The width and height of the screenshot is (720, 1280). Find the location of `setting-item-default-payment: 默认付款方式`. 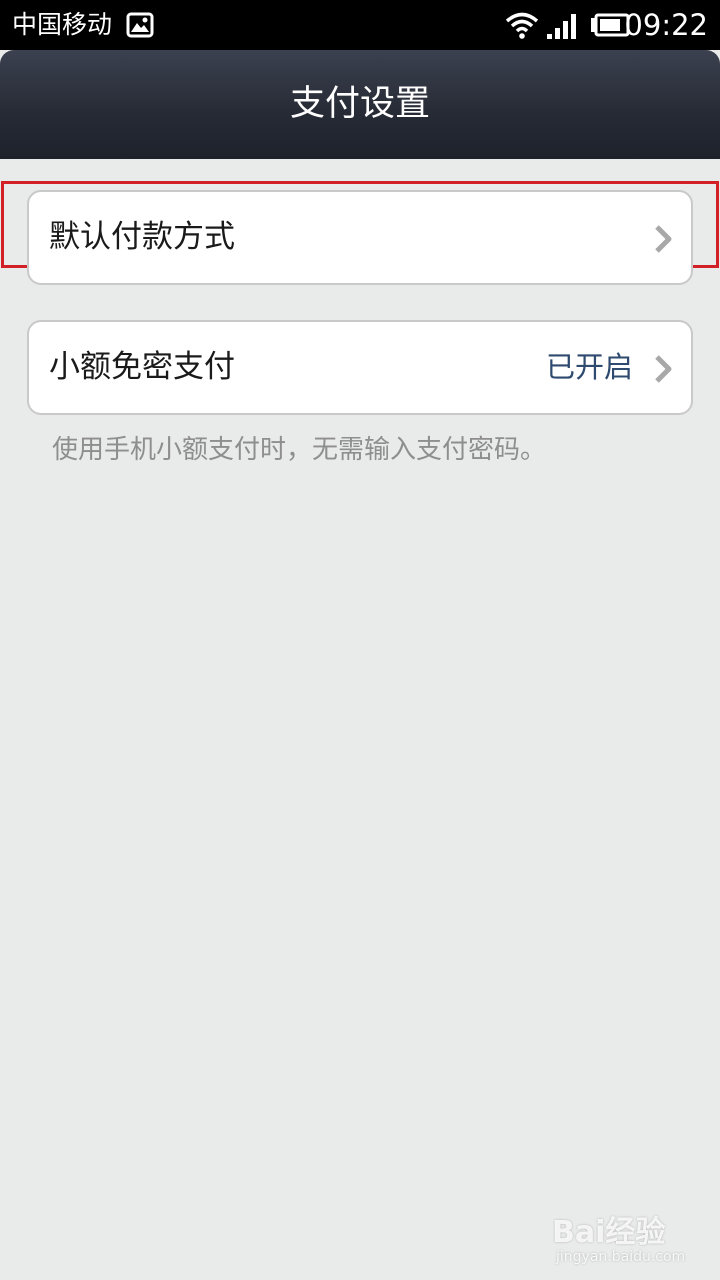

setting-item-default-payment: 默认付款方式 is located at coordinates (360, 237).